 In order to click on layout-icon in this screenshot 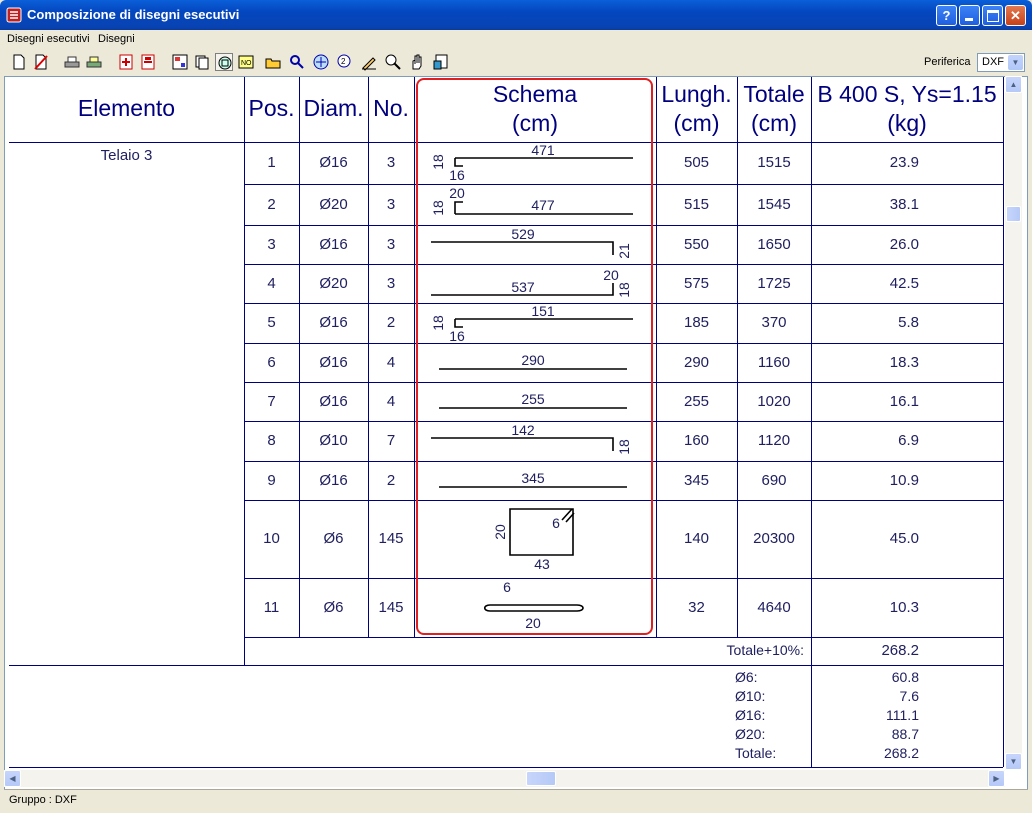, I will do `click(180, 62)`.